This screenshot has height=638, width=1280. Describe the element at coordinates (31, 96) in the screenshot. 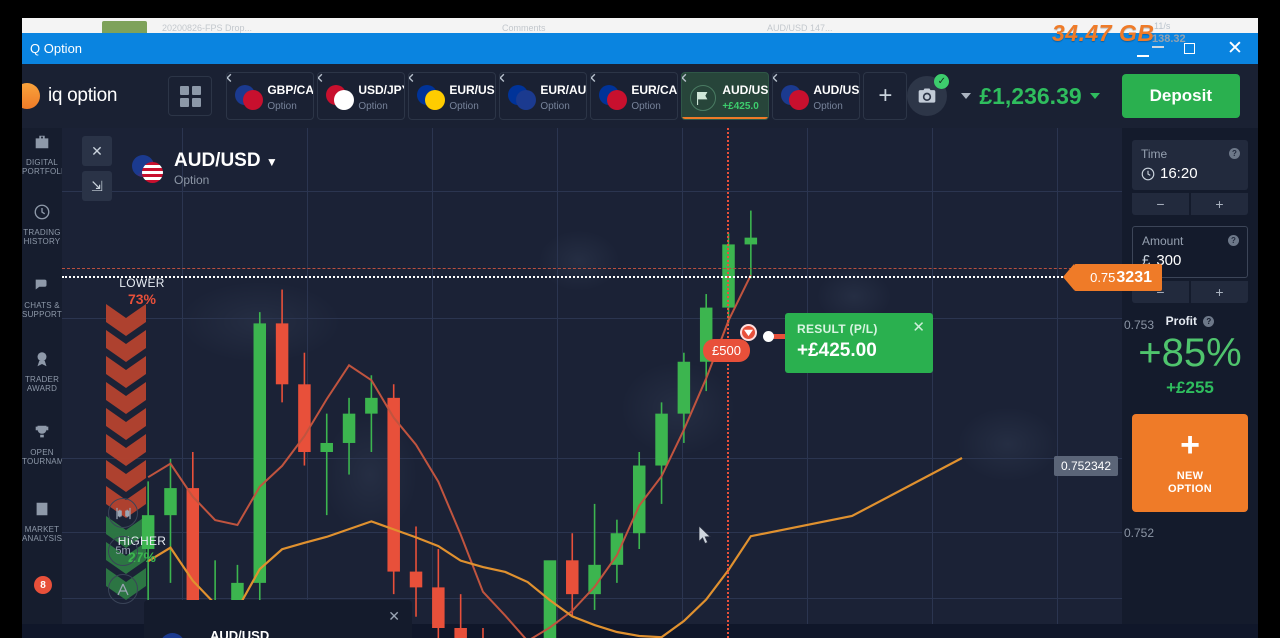

I see `logo-mark-icon` at that location.